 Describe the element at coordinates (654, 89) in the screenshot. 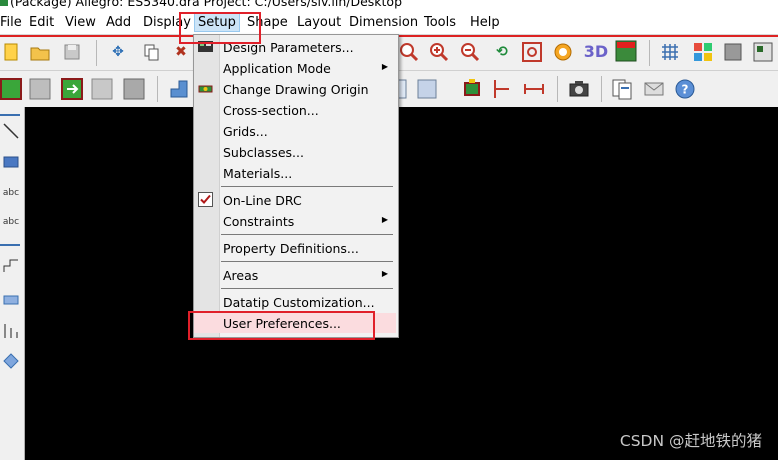

I see `mail-icon` at that location.